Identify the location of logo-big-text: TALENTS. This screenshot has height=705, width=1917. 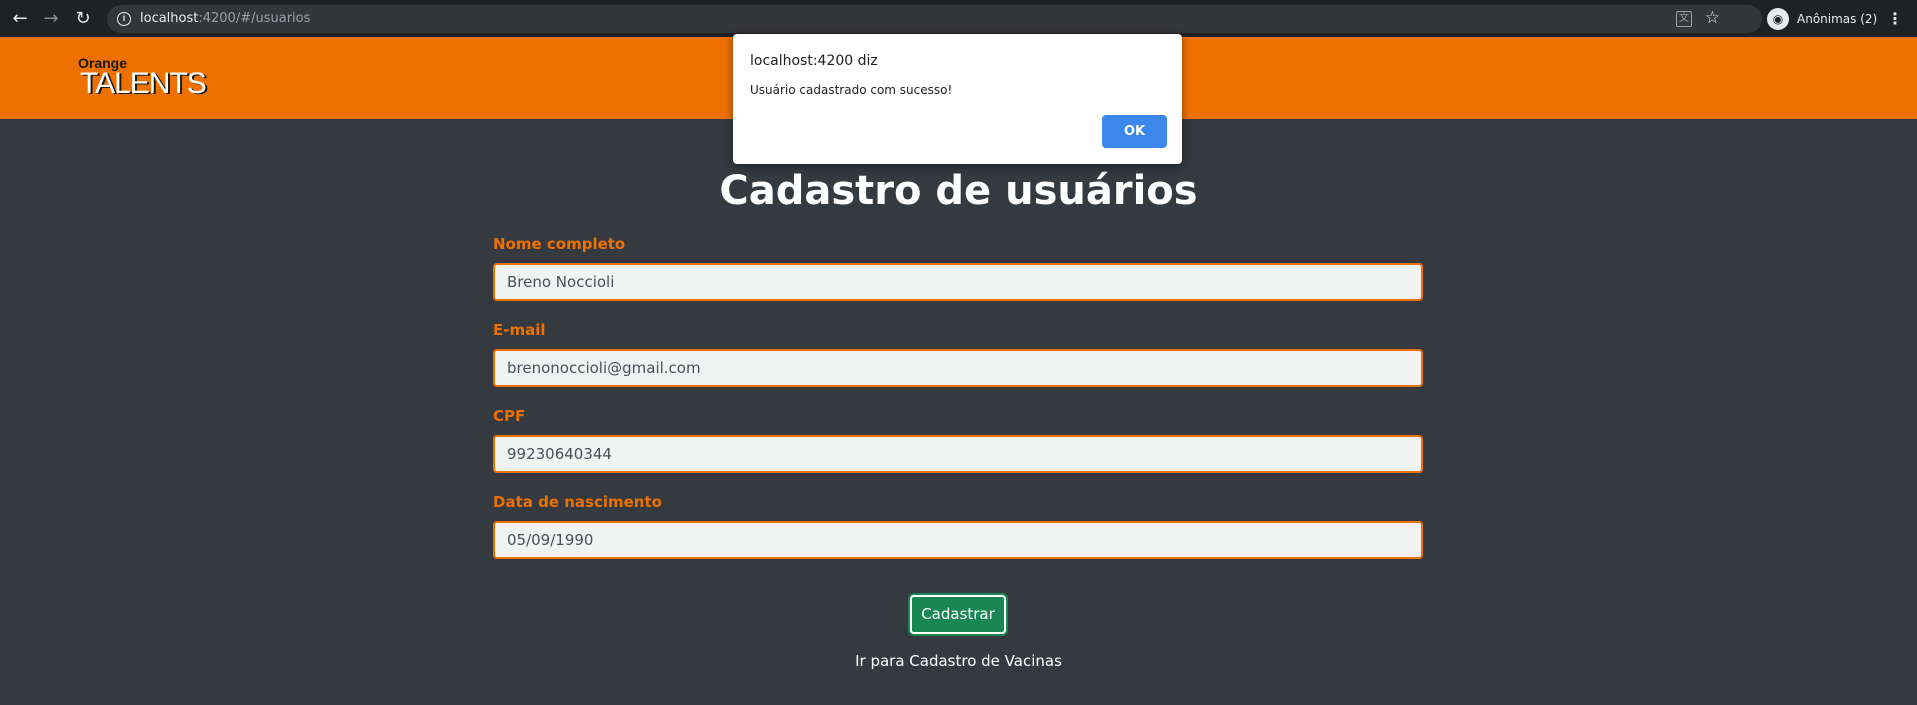
(143, 83).